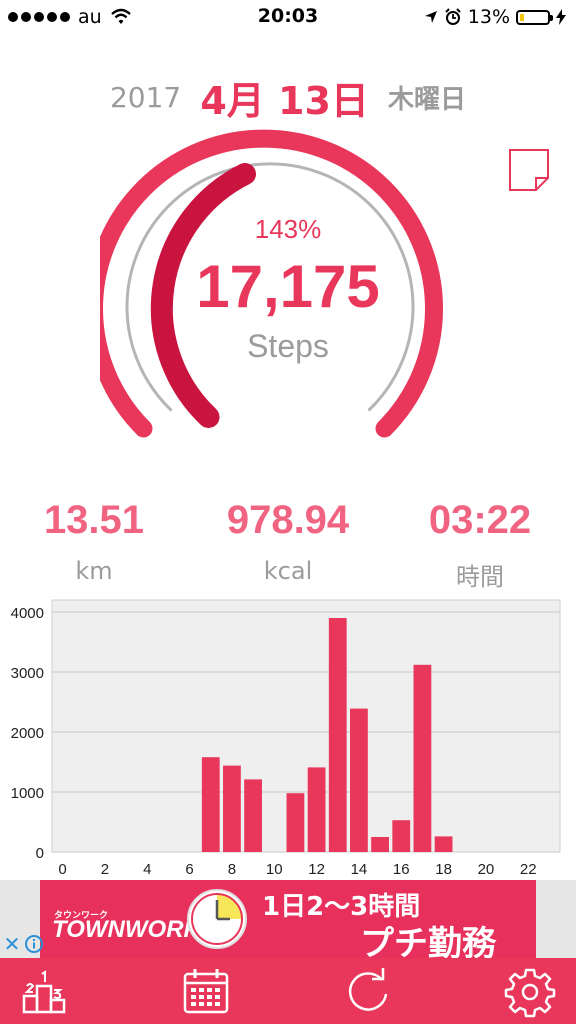  Describe the element at coordinates (34, 944) in the screenshot. I see `ad-info-icon` at that location.